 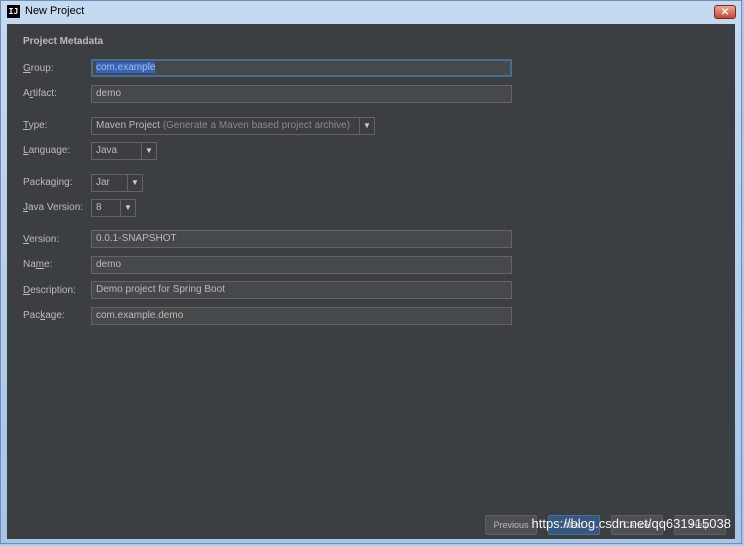 I want to click on type-label: Type:, so click(x=35, y=125).